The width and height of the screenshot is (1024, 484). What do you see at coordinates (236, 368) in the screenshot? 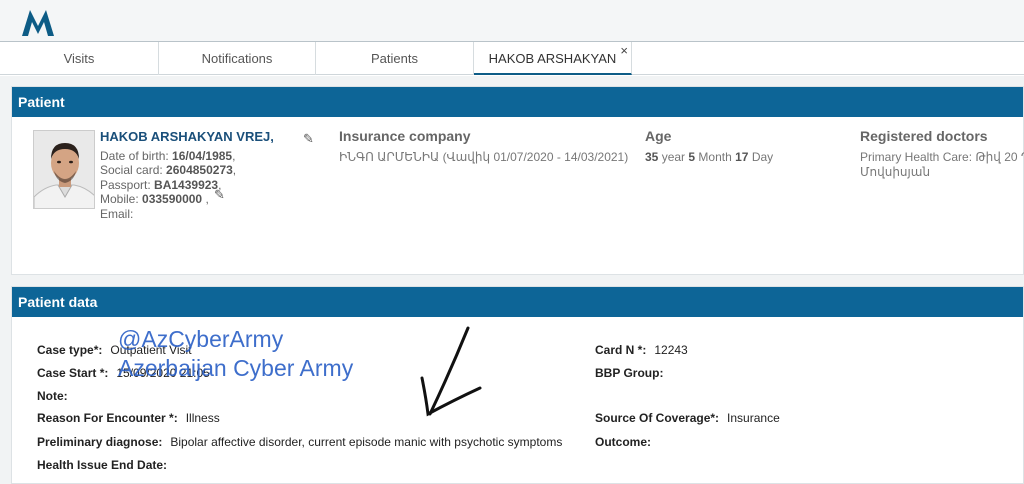
I see `watermark-name: Azerbaijan Cyber Army` at bounding box center [236, 368].